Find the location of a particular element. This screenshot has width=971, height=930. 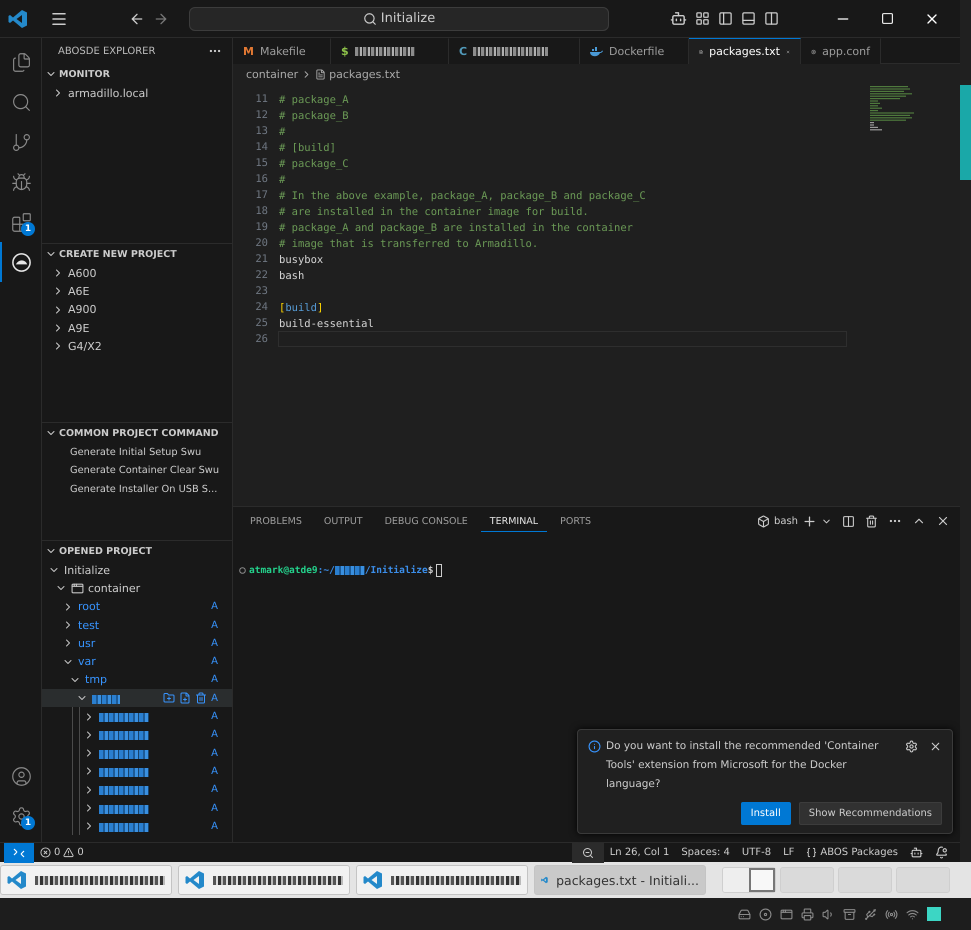

editor-tab: $ is located at coordinates (390, 51).